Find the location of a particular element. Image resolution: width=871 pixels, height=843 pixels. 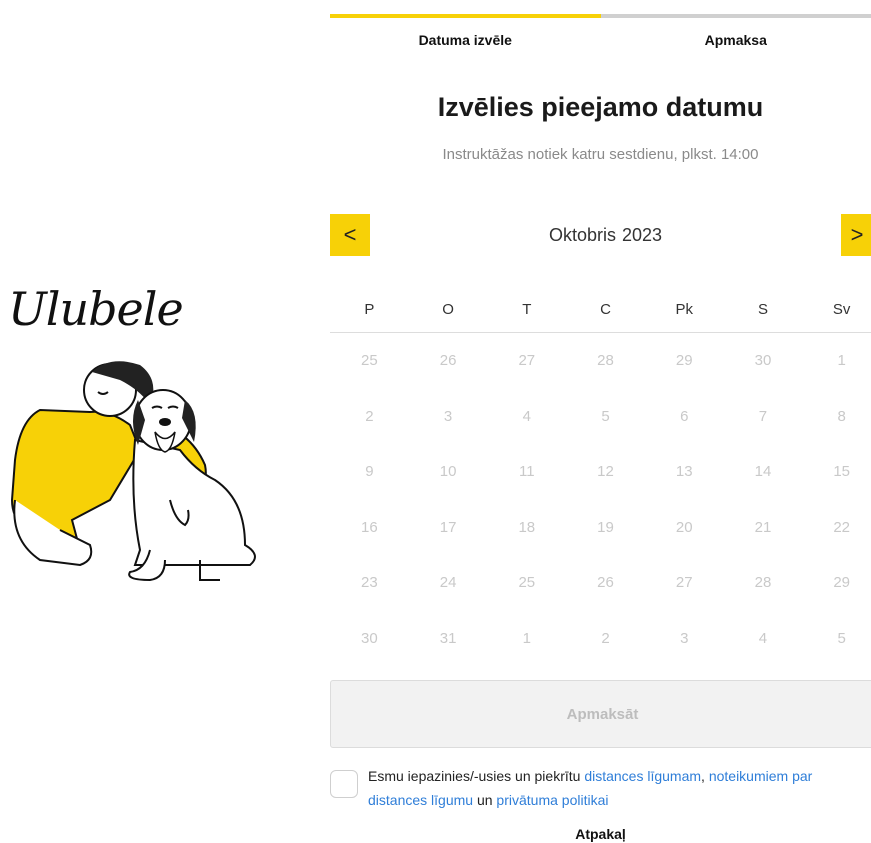

consent-prefix: Esmu iepazinies/-usies un piekrītu is located at coordinates (476, 776).